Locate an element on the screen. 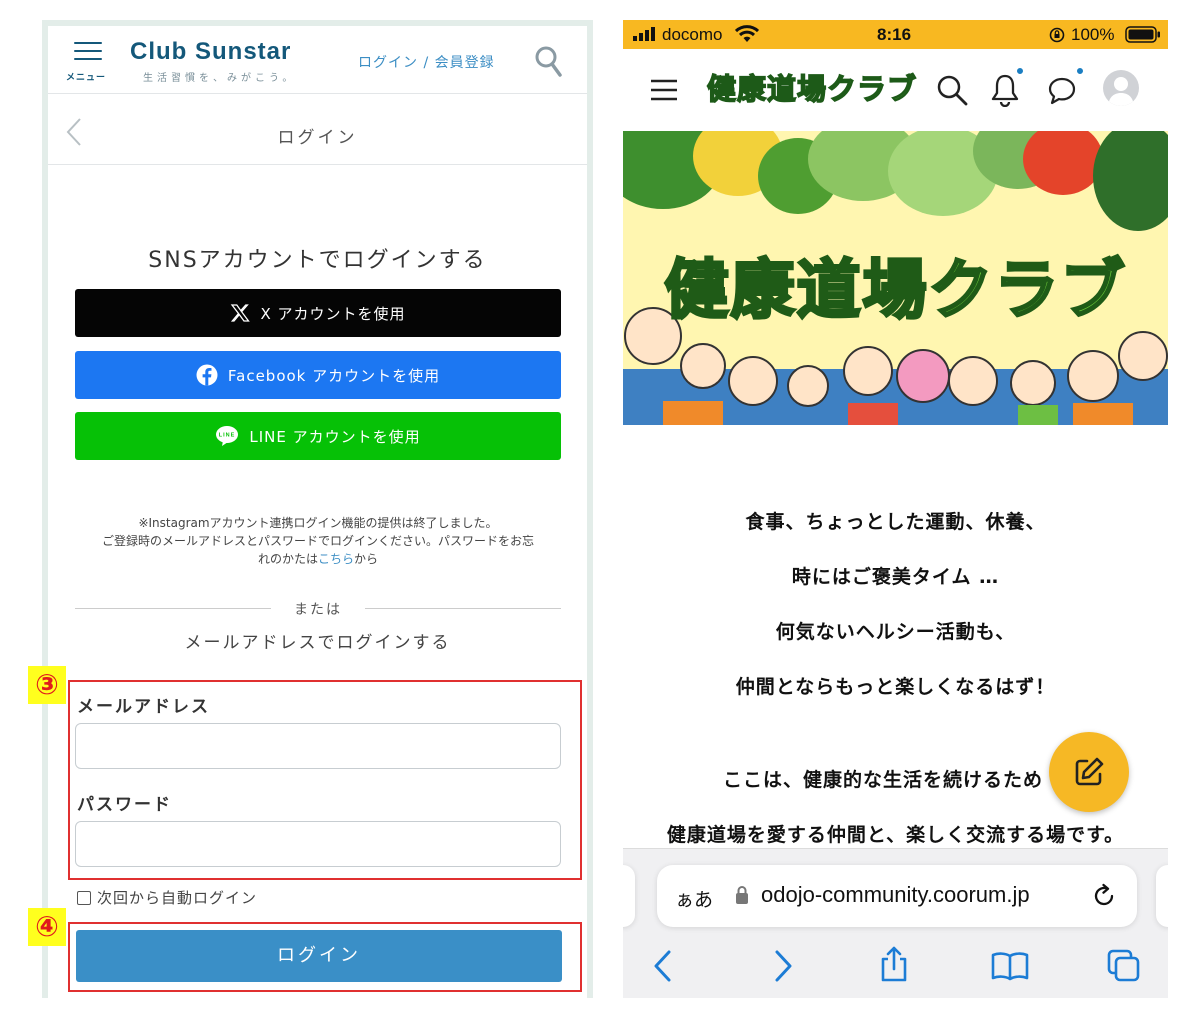 The width and height of the screenshot is (1200, 1022). notice-line-1: ※Instagramアカウント連携ログイン機能の提供は終了しました。 is located at coordinates (318, 523).